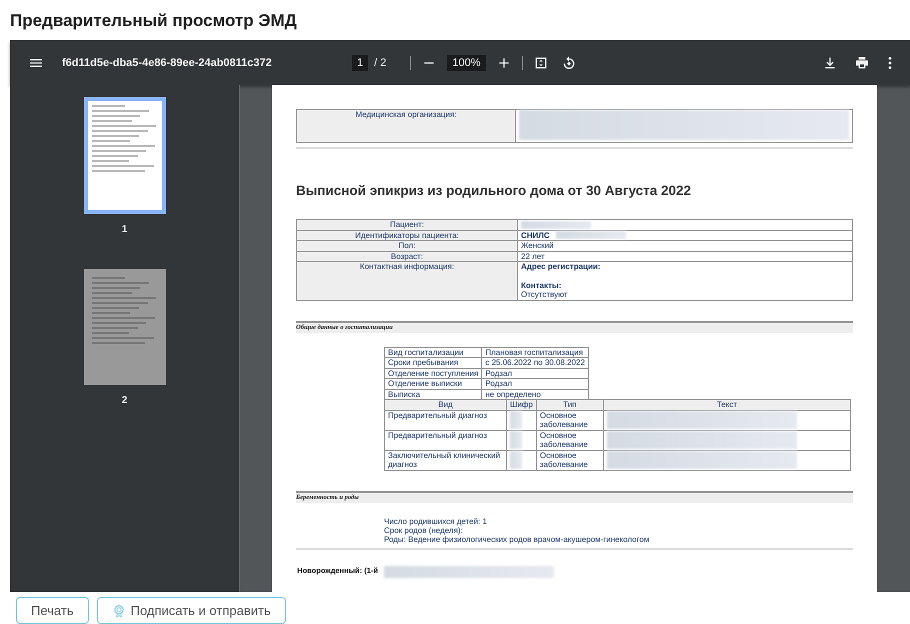  Describe the element at coordinates (433, 352) in the screenshot. I see `table-cell: Вид госпитализации` at that location.